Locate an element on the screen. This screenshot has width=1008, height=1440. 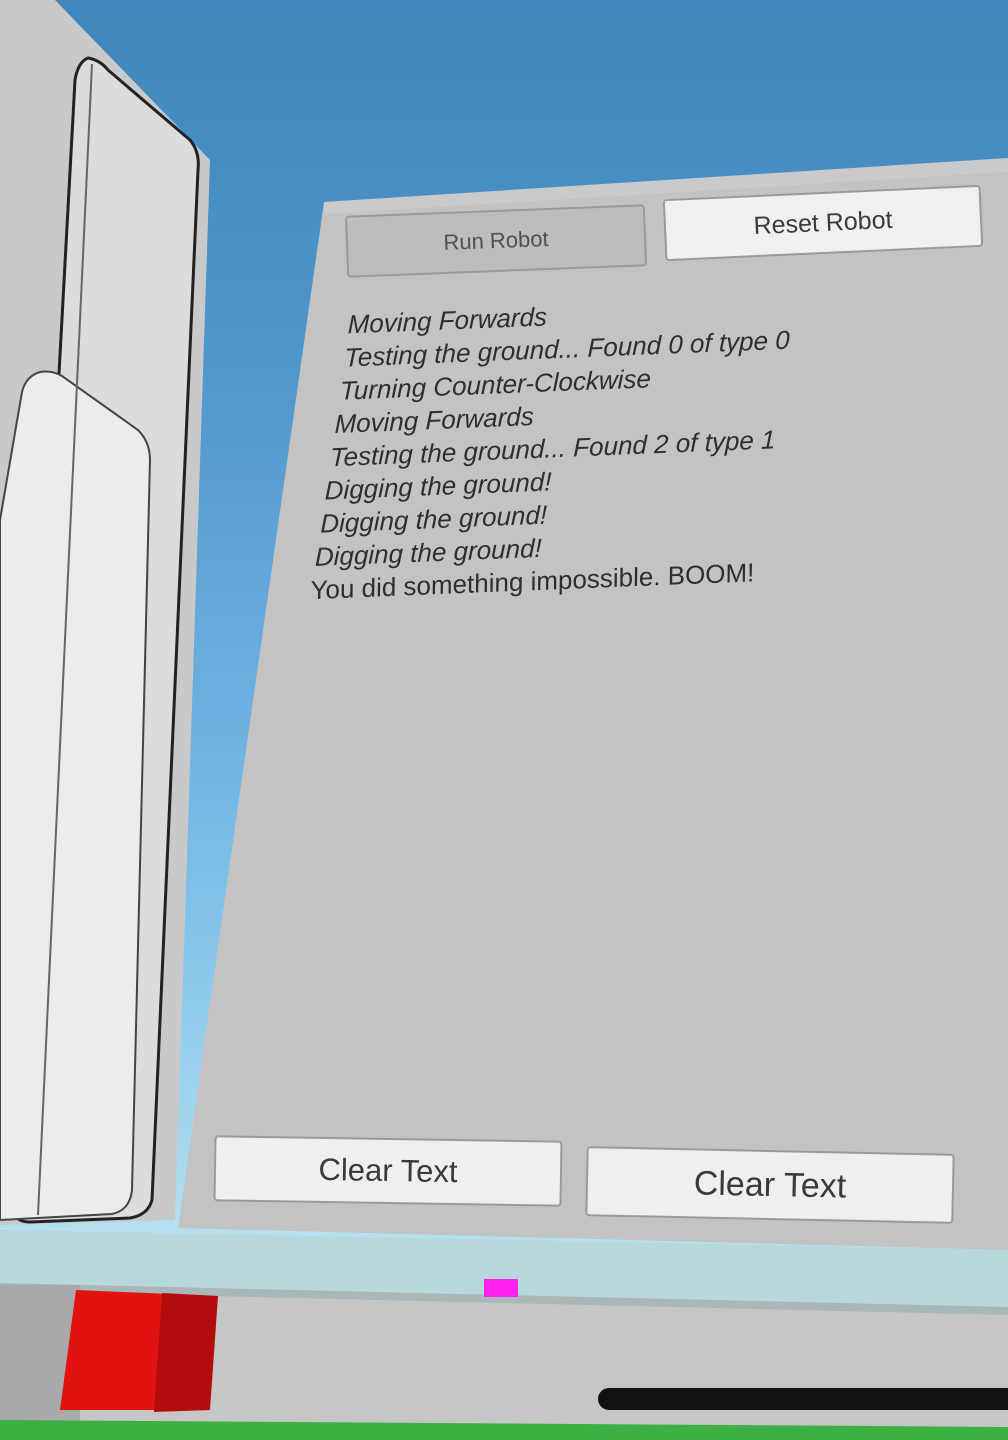
marker is located at coordinates (501, 1288).